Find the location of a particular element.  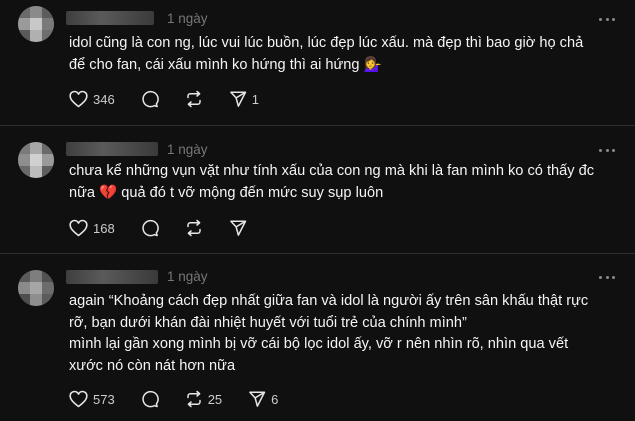

share-button is located at coordinates (238, 228).